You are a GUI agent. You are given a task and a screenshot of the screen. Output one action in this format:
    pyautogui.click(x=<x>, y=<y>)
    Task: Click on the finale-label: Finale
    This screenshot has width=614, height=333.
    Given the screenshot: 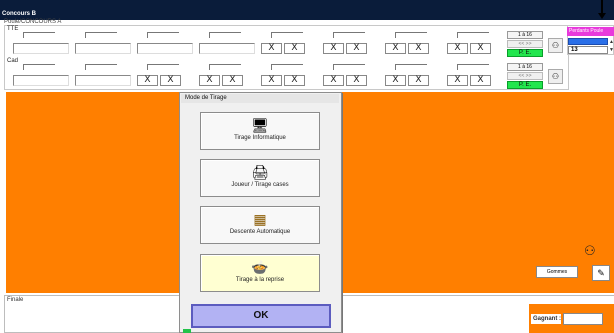 What is the action you would take?
    pyautogui.click(x=15, y=300)
    